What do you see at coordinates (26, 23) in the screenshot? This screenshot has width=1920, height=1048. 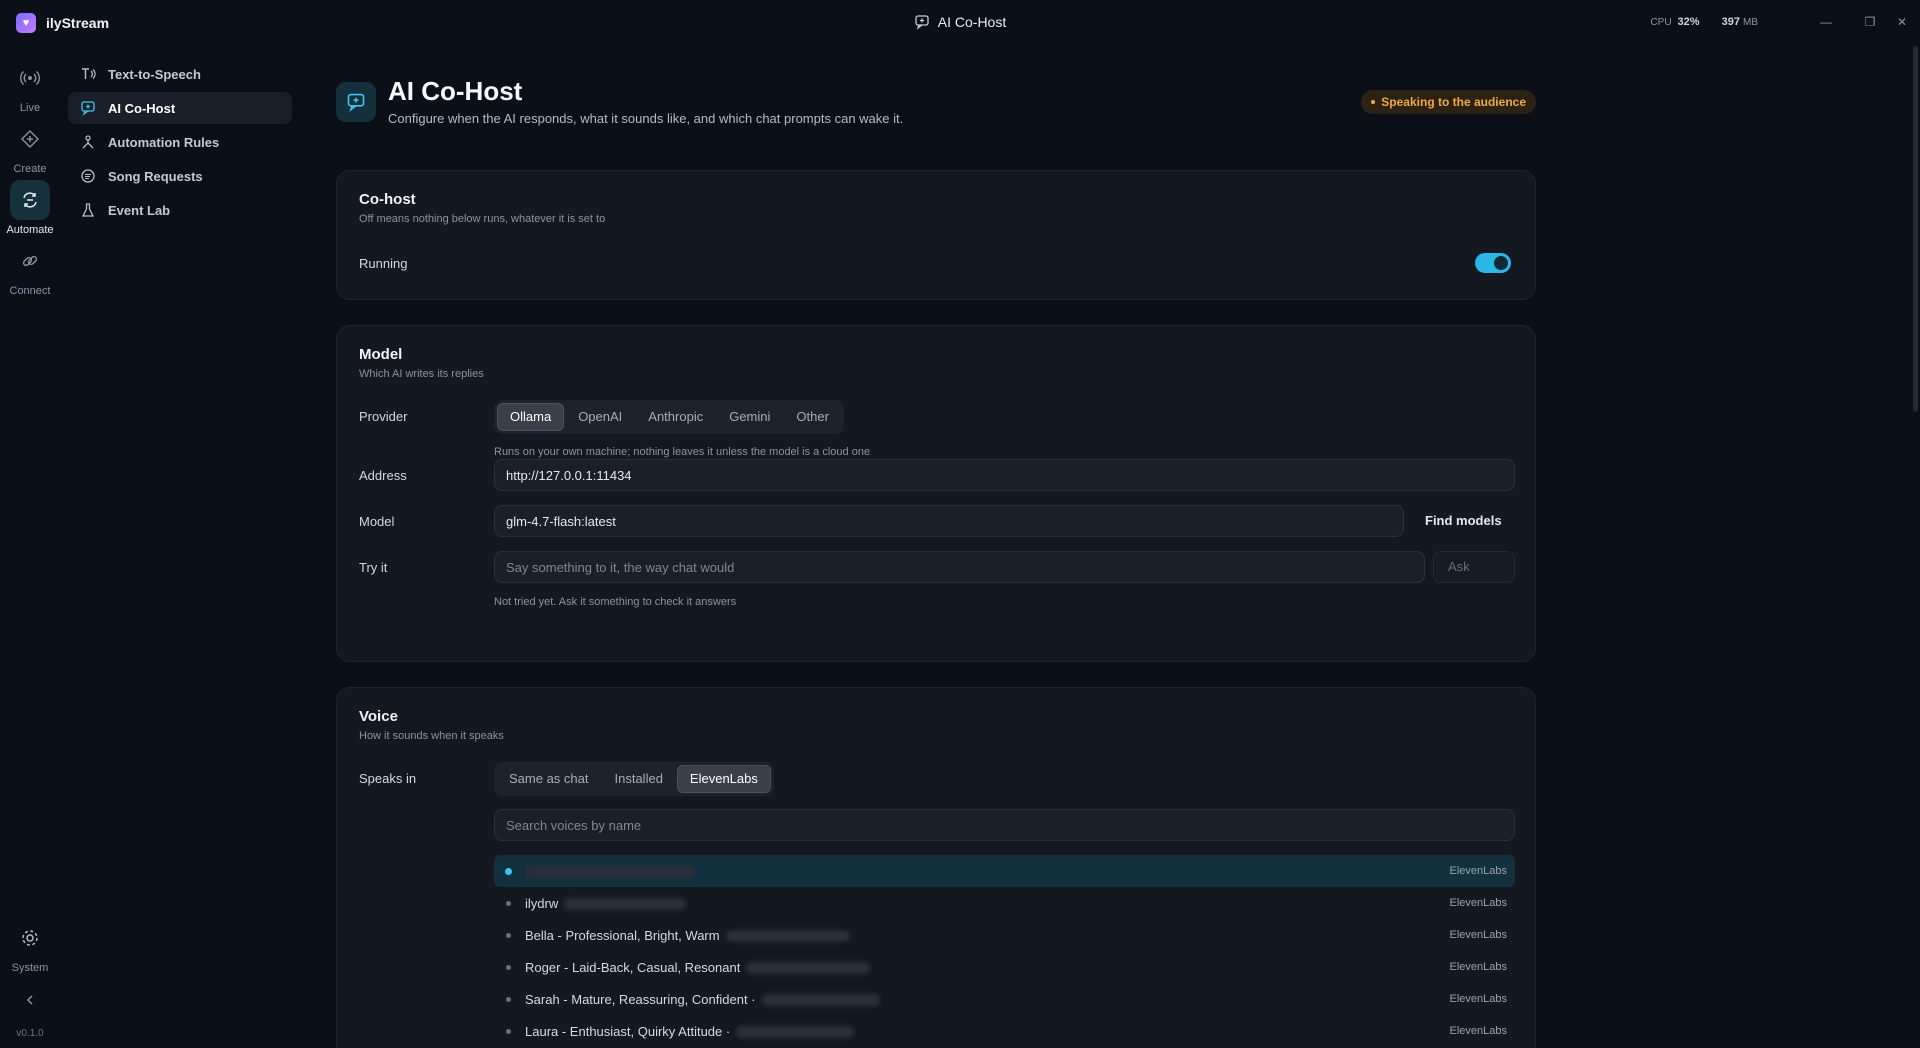 I see `app-logo-icon: ♥` at bounding box center [26, 23].